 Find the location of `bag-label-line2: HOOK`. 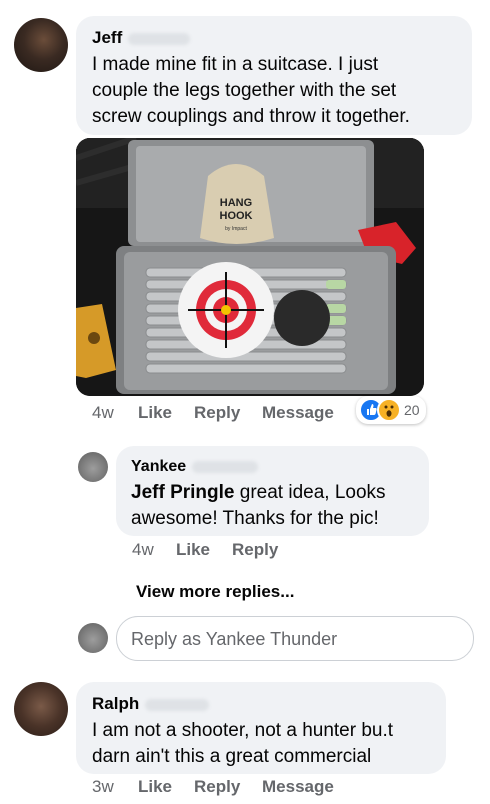

bag-label-line2: HOOK is located at coordinates (236, 216).